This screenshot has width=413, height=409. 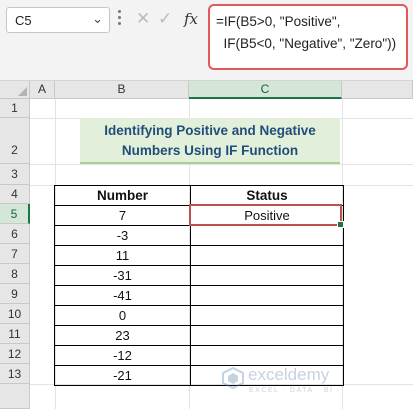 I want to click on cell-number: -21, so click(x=122, y=375).